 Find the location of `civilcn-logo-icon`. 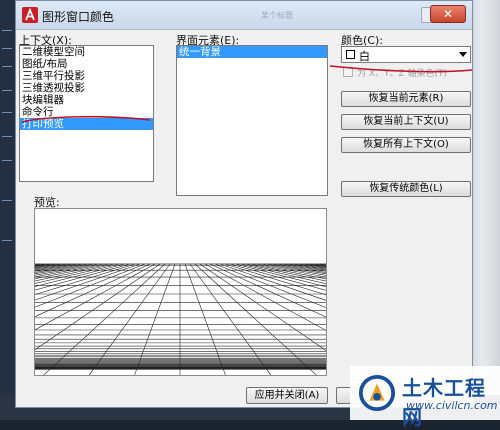

civilcn-logo-icon is located at coordinates (377, 393).